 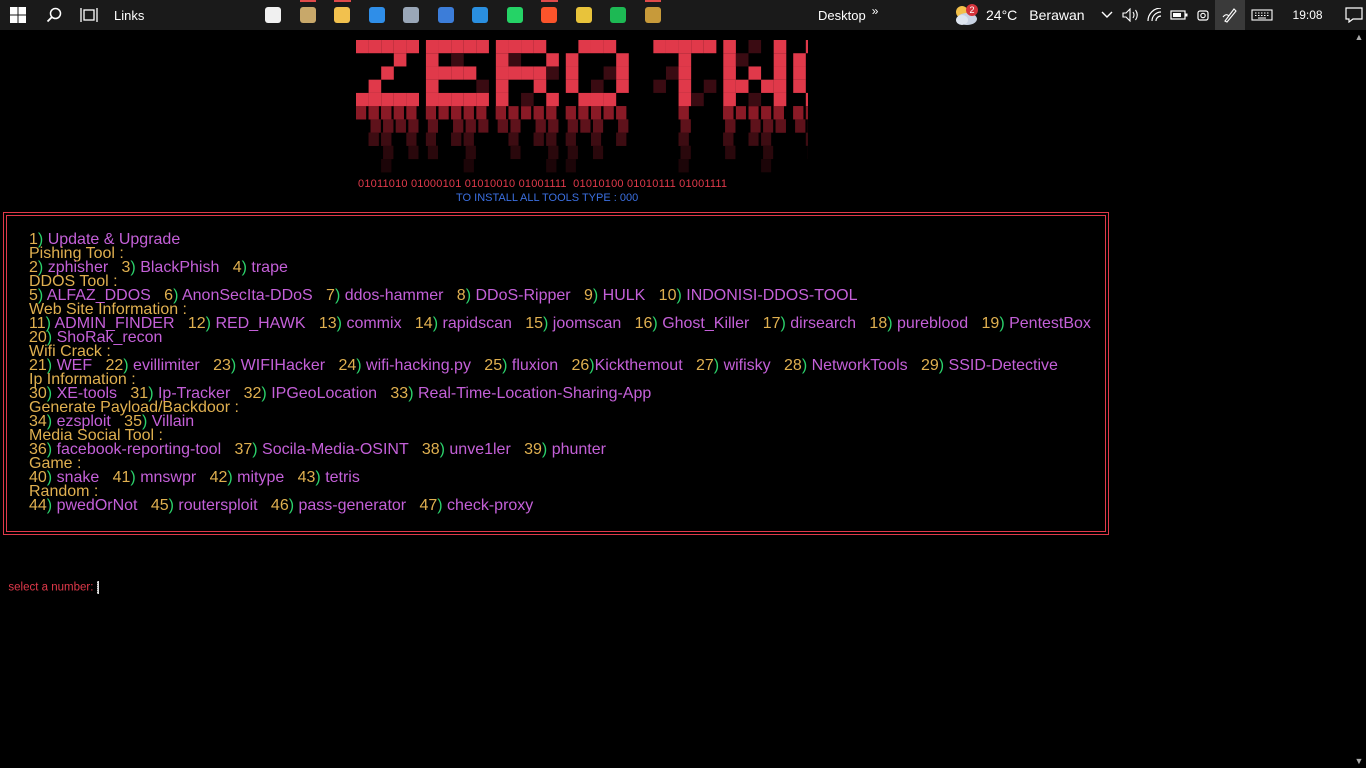 What do you see at coordinates (1107, 15) in the screenshot?
I see `show-hidden-icons-button` at bounding box center [1107, 15].